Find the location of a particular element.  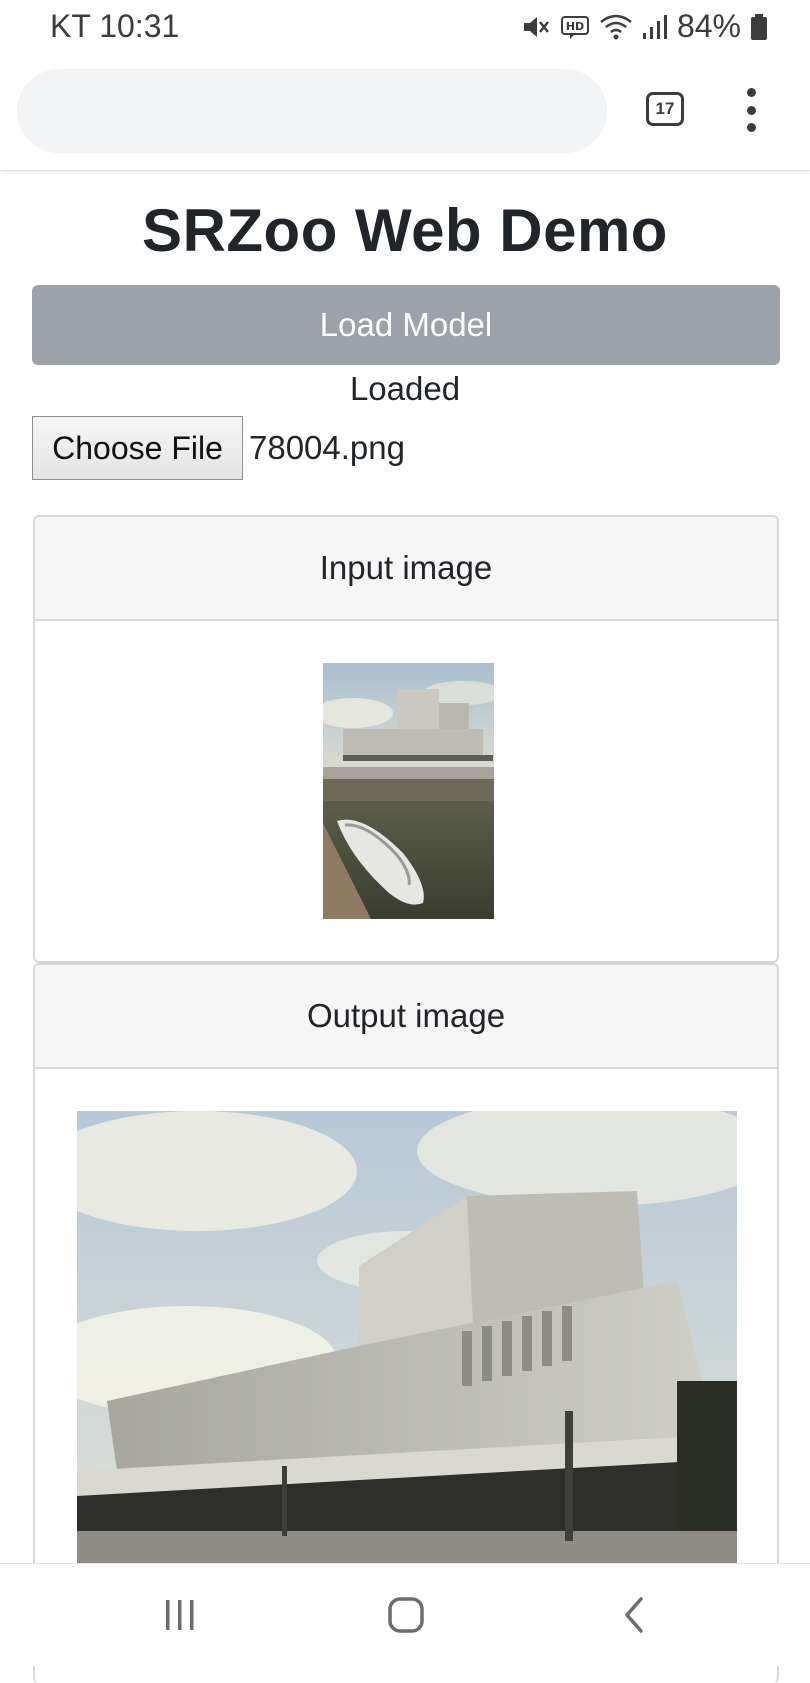

load-model-button: Load Model is located at coordinates (406, 325).